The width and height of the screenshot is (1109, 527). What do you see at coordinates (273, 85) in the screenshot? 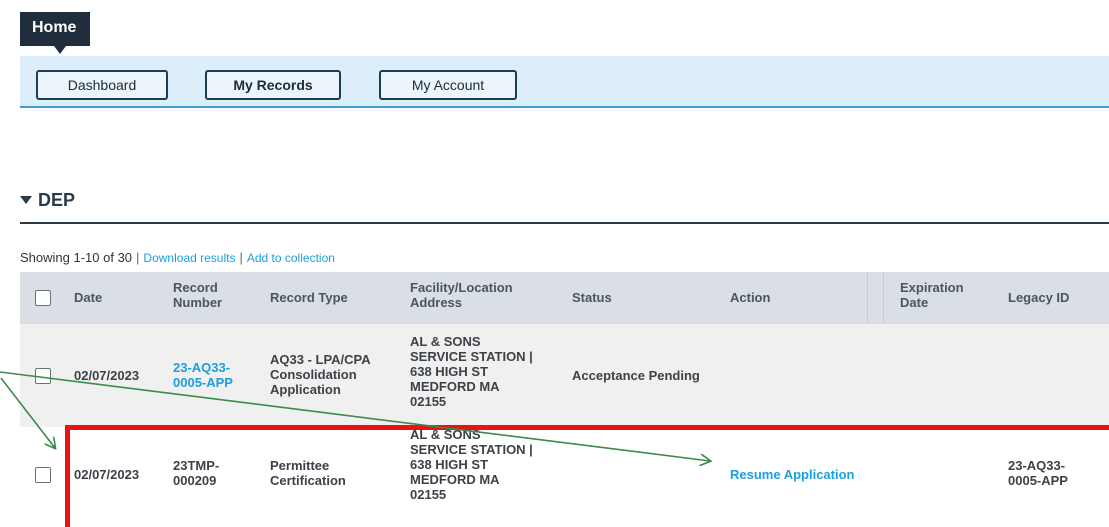
I see `my-records-button: My Records` at bounding box center [273, 85].